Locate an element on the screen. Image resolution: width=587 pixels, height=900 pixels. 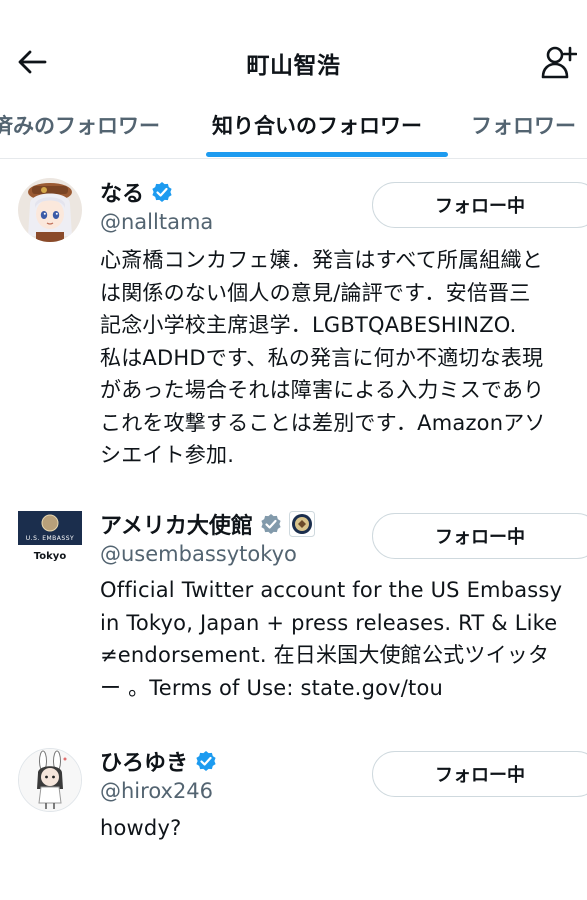
name-row: アメリカ大使館 is located at coordinates (207, 524).